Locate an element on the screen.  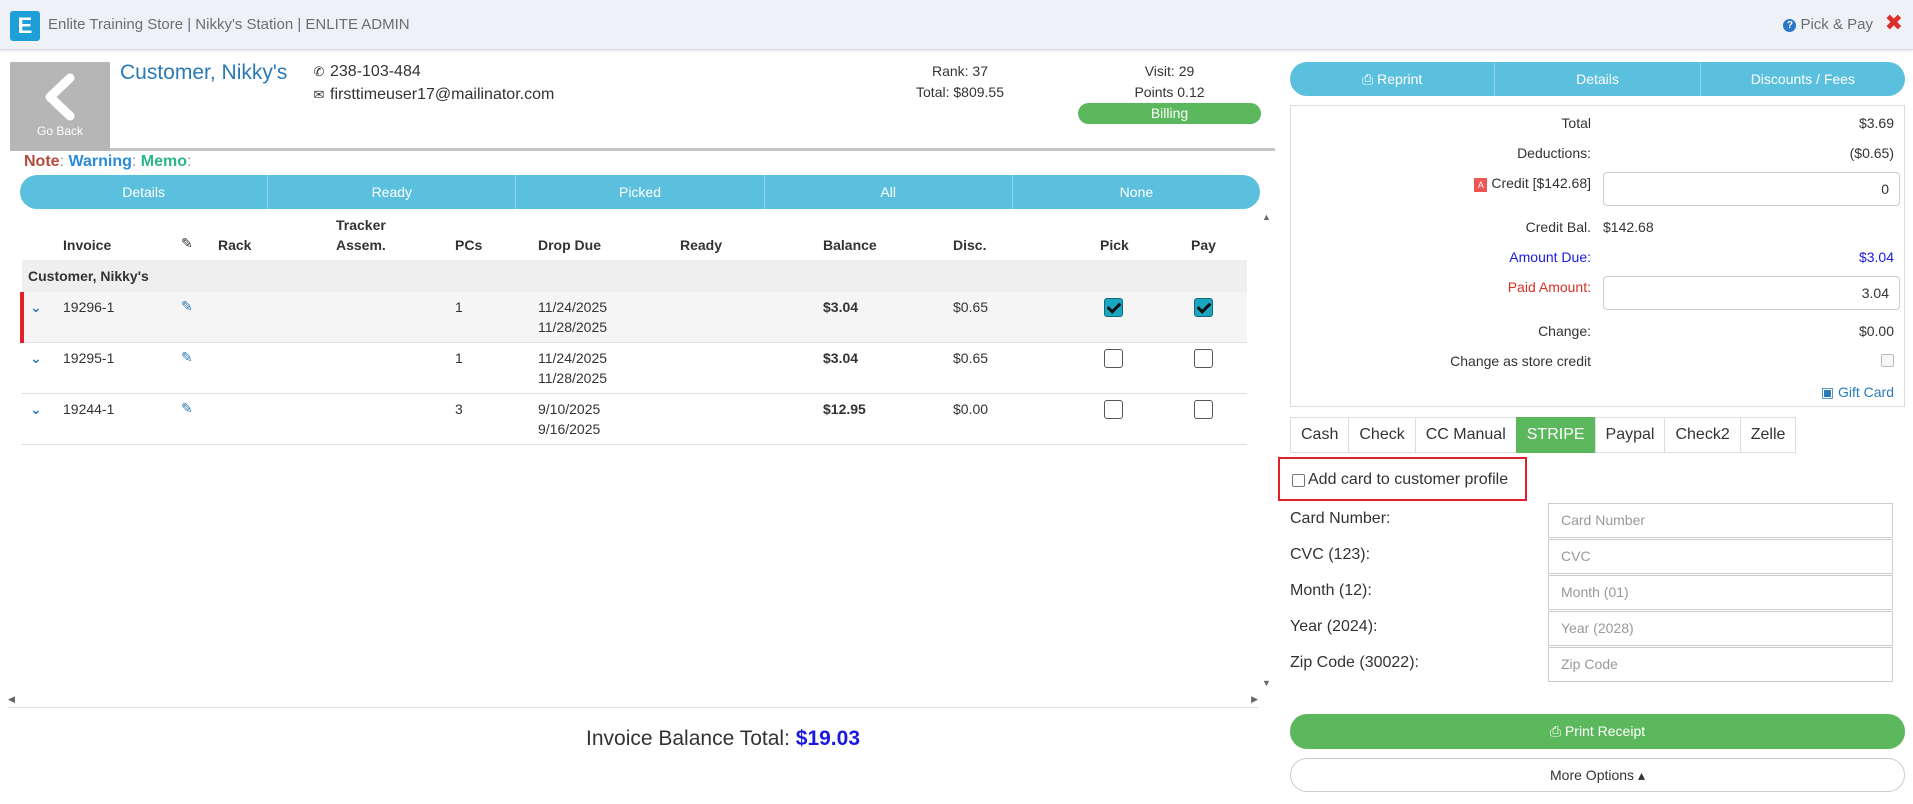
note-label: Note is located at coordinates (42, 161).